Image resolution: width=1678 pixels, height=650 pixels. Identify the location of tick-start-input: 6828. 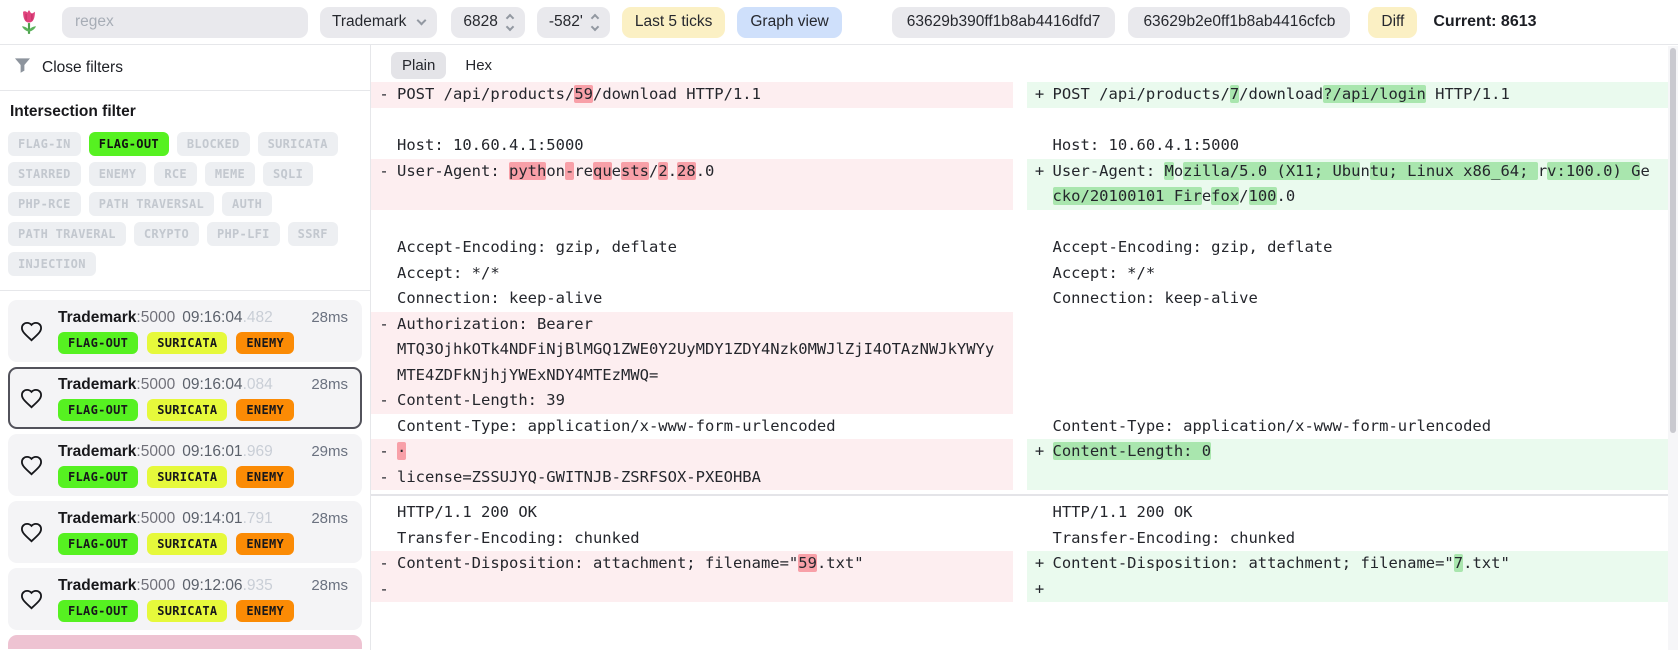
(488, 22).